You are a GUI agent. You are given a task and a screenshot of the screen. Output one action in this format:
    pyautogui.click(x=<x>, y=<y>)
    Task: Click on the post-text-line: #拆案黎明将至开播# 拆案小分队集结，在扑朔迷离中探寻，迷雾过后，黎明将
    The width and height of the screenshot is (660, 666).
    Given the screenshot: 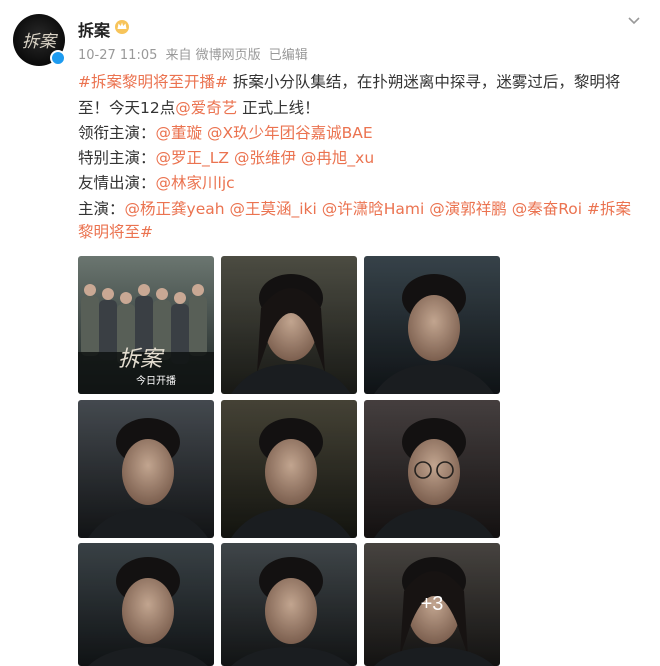 What is the action you would take?
    pyautogui.click(x=349, y=82)
    